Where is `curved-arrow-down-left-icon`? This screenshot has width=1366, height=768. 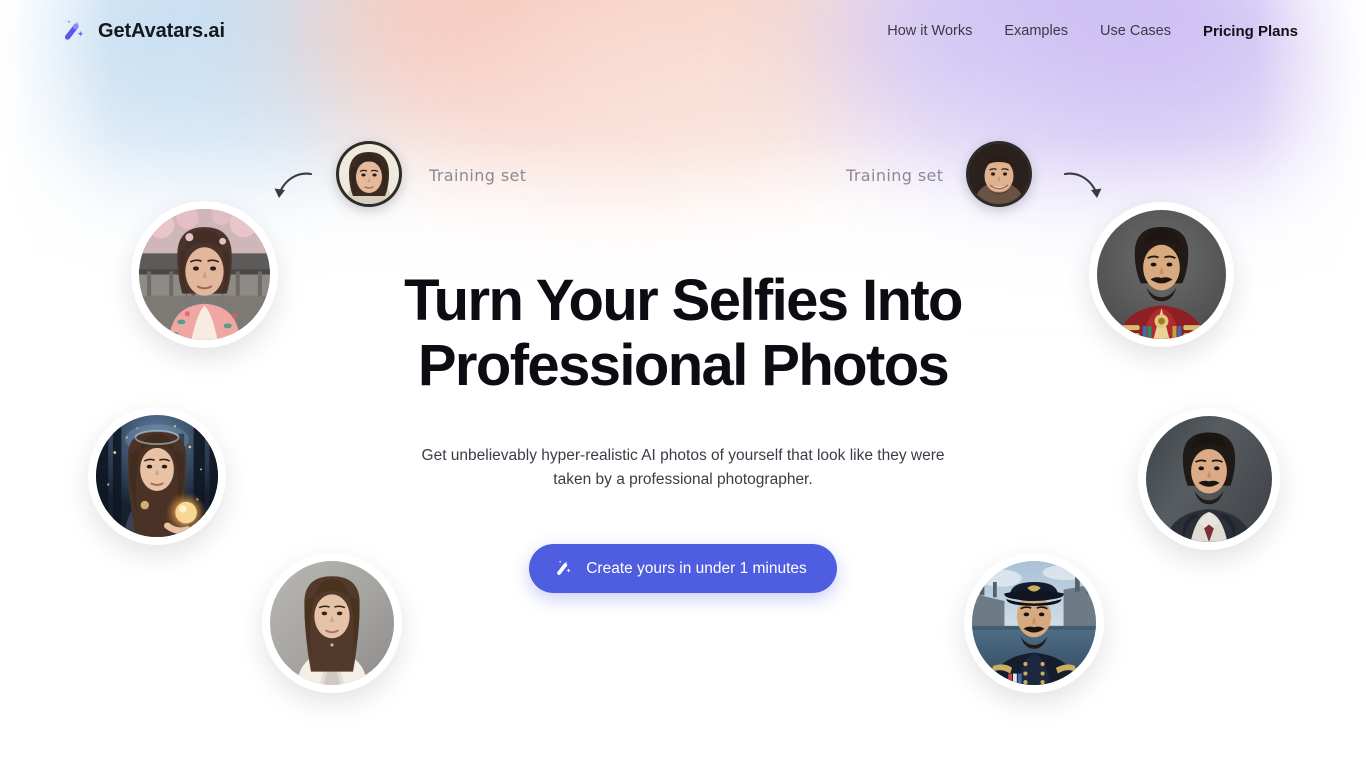
curved-arrow-down-left-icon is located at coordinates (292, 190).